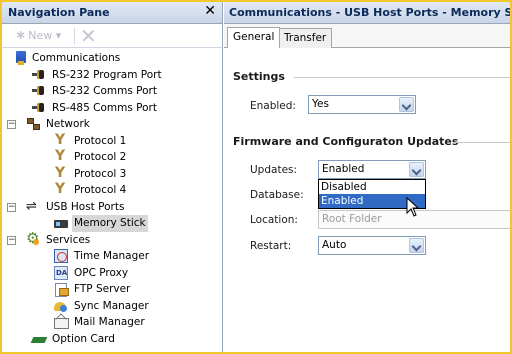 The image size is (512, 354). I want to click on updates-label: Updates:, so click(274, 170).